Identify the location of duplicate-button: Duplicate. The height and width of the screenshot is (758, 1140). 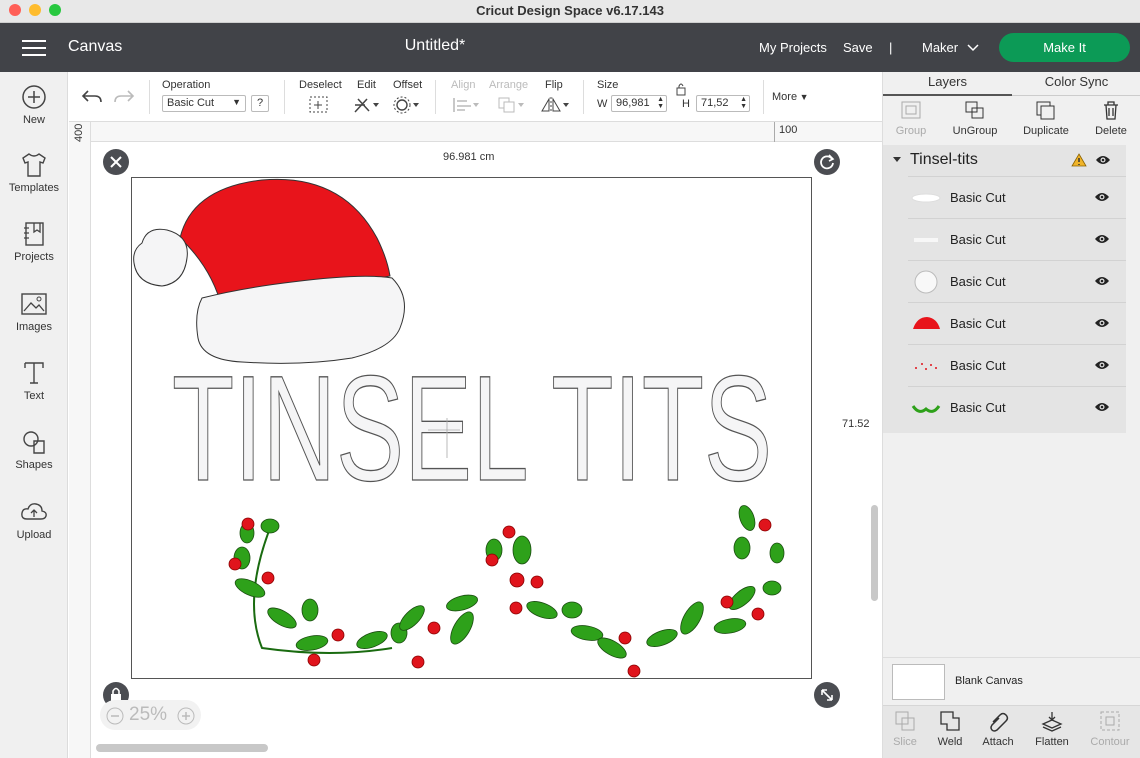
(1046, 118).